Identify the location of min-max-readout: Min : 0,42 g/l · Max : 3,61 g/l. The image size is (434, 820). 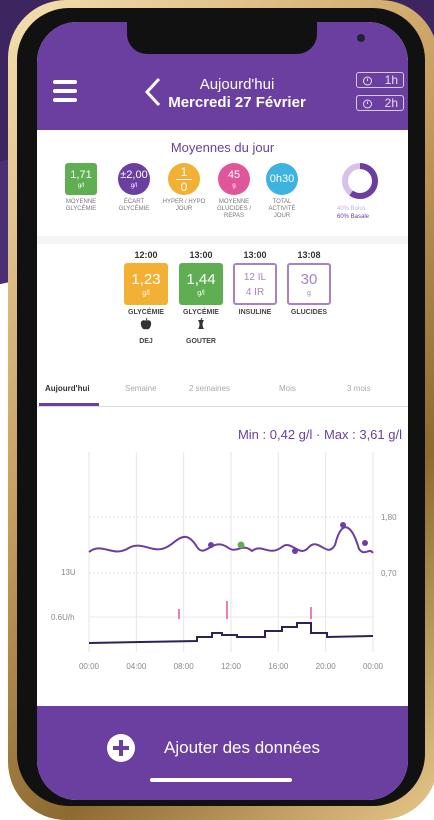
(319, 434).